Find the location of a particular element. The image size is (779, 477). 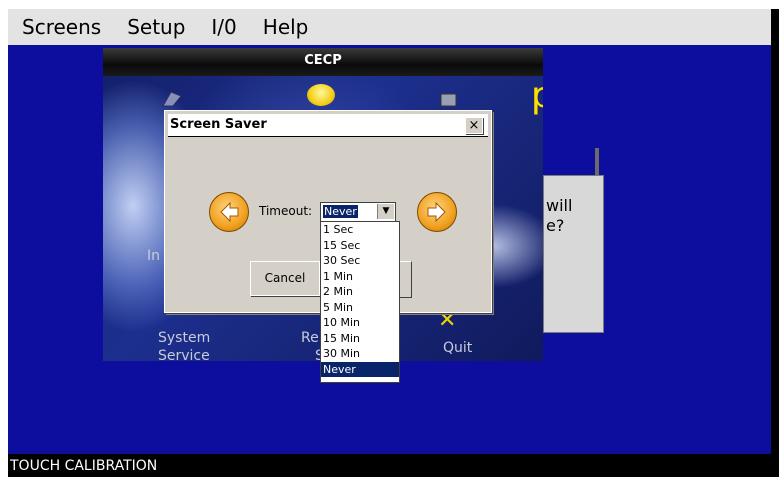

next-arrow-button is located at coordinates (437, 212).